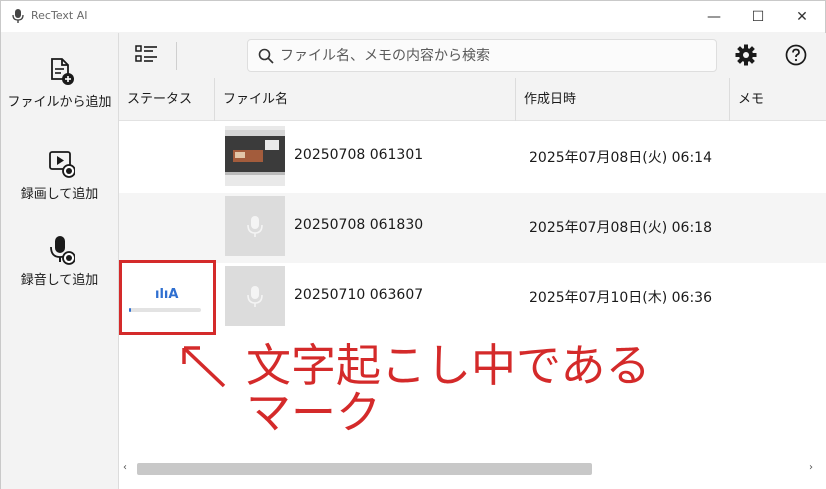 This screenshot has height=489, width=826. Describe the element at coordinates (448, 365) in the screenshot. I see `annotation-line-1: 文字起こし中である` at that location.